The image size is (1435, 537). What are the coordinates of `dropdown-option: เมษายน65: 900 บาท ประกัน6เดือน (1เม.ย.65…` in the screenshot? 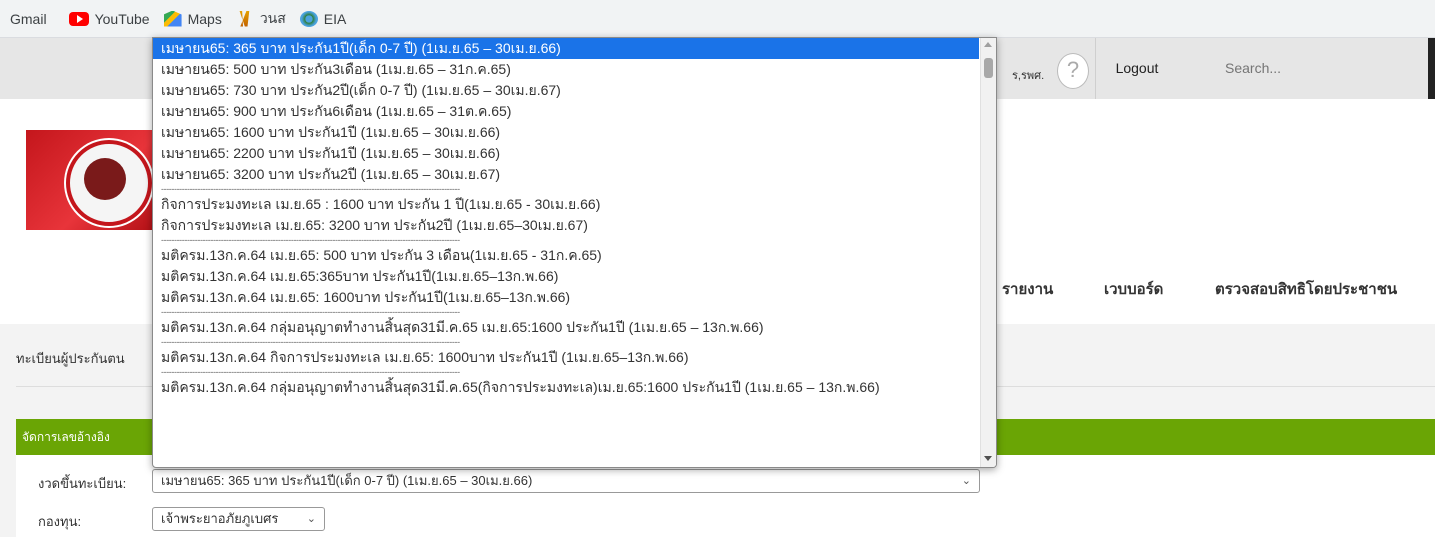 It's located at (566, 111).